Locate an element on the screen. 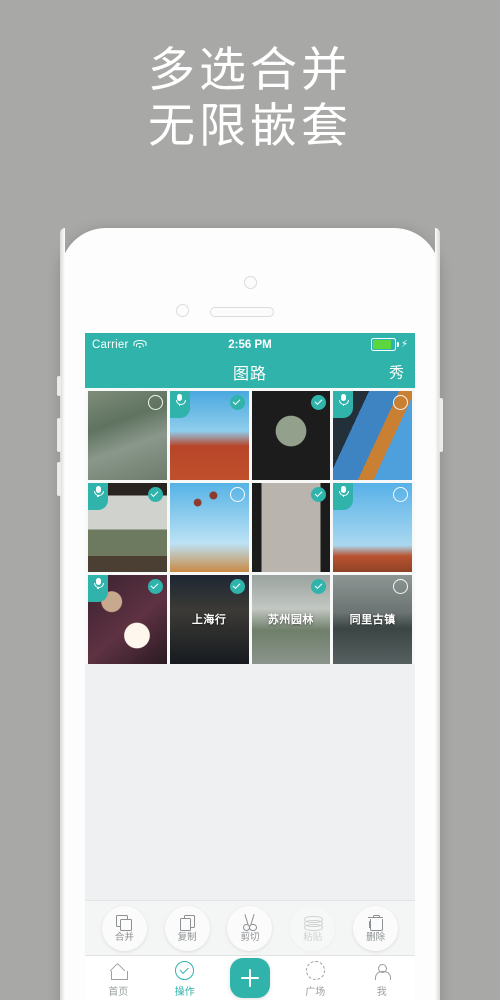 This screenshot has width=500, height=1000. tile-roof-canal is located at coordinates (372, 435).